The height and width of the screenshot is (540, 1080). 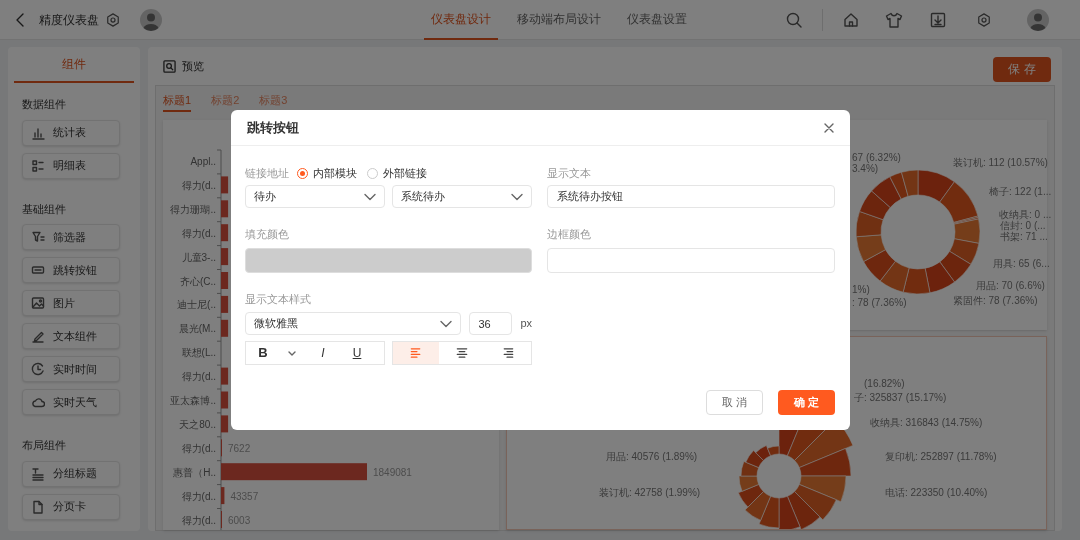 I want to click on field-label: 填充颜色, so click(x=267, y=234).